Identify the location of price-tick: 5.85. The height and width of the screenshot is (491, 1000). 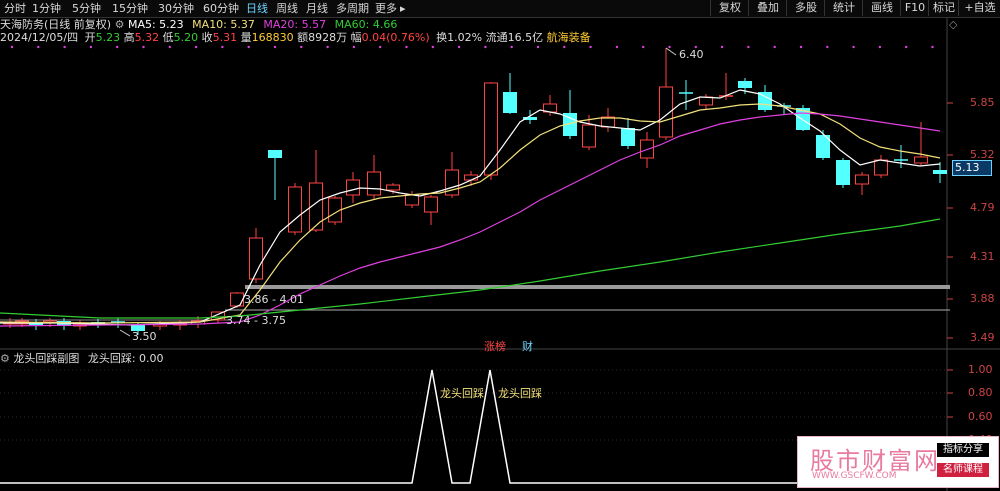
(982, 102).